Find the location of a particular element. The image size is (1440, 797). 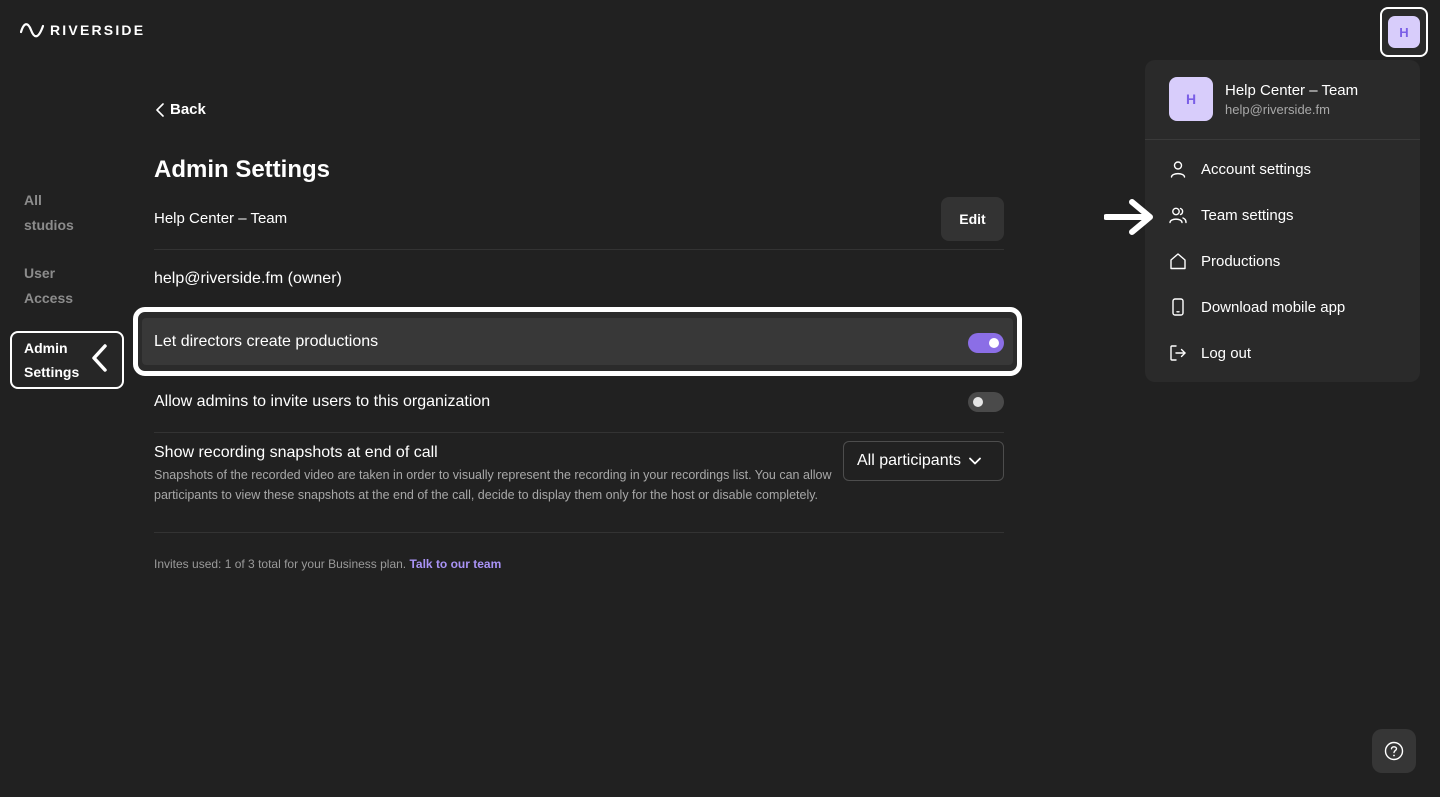

select-value: All participants is located at coordinates (909, 460).